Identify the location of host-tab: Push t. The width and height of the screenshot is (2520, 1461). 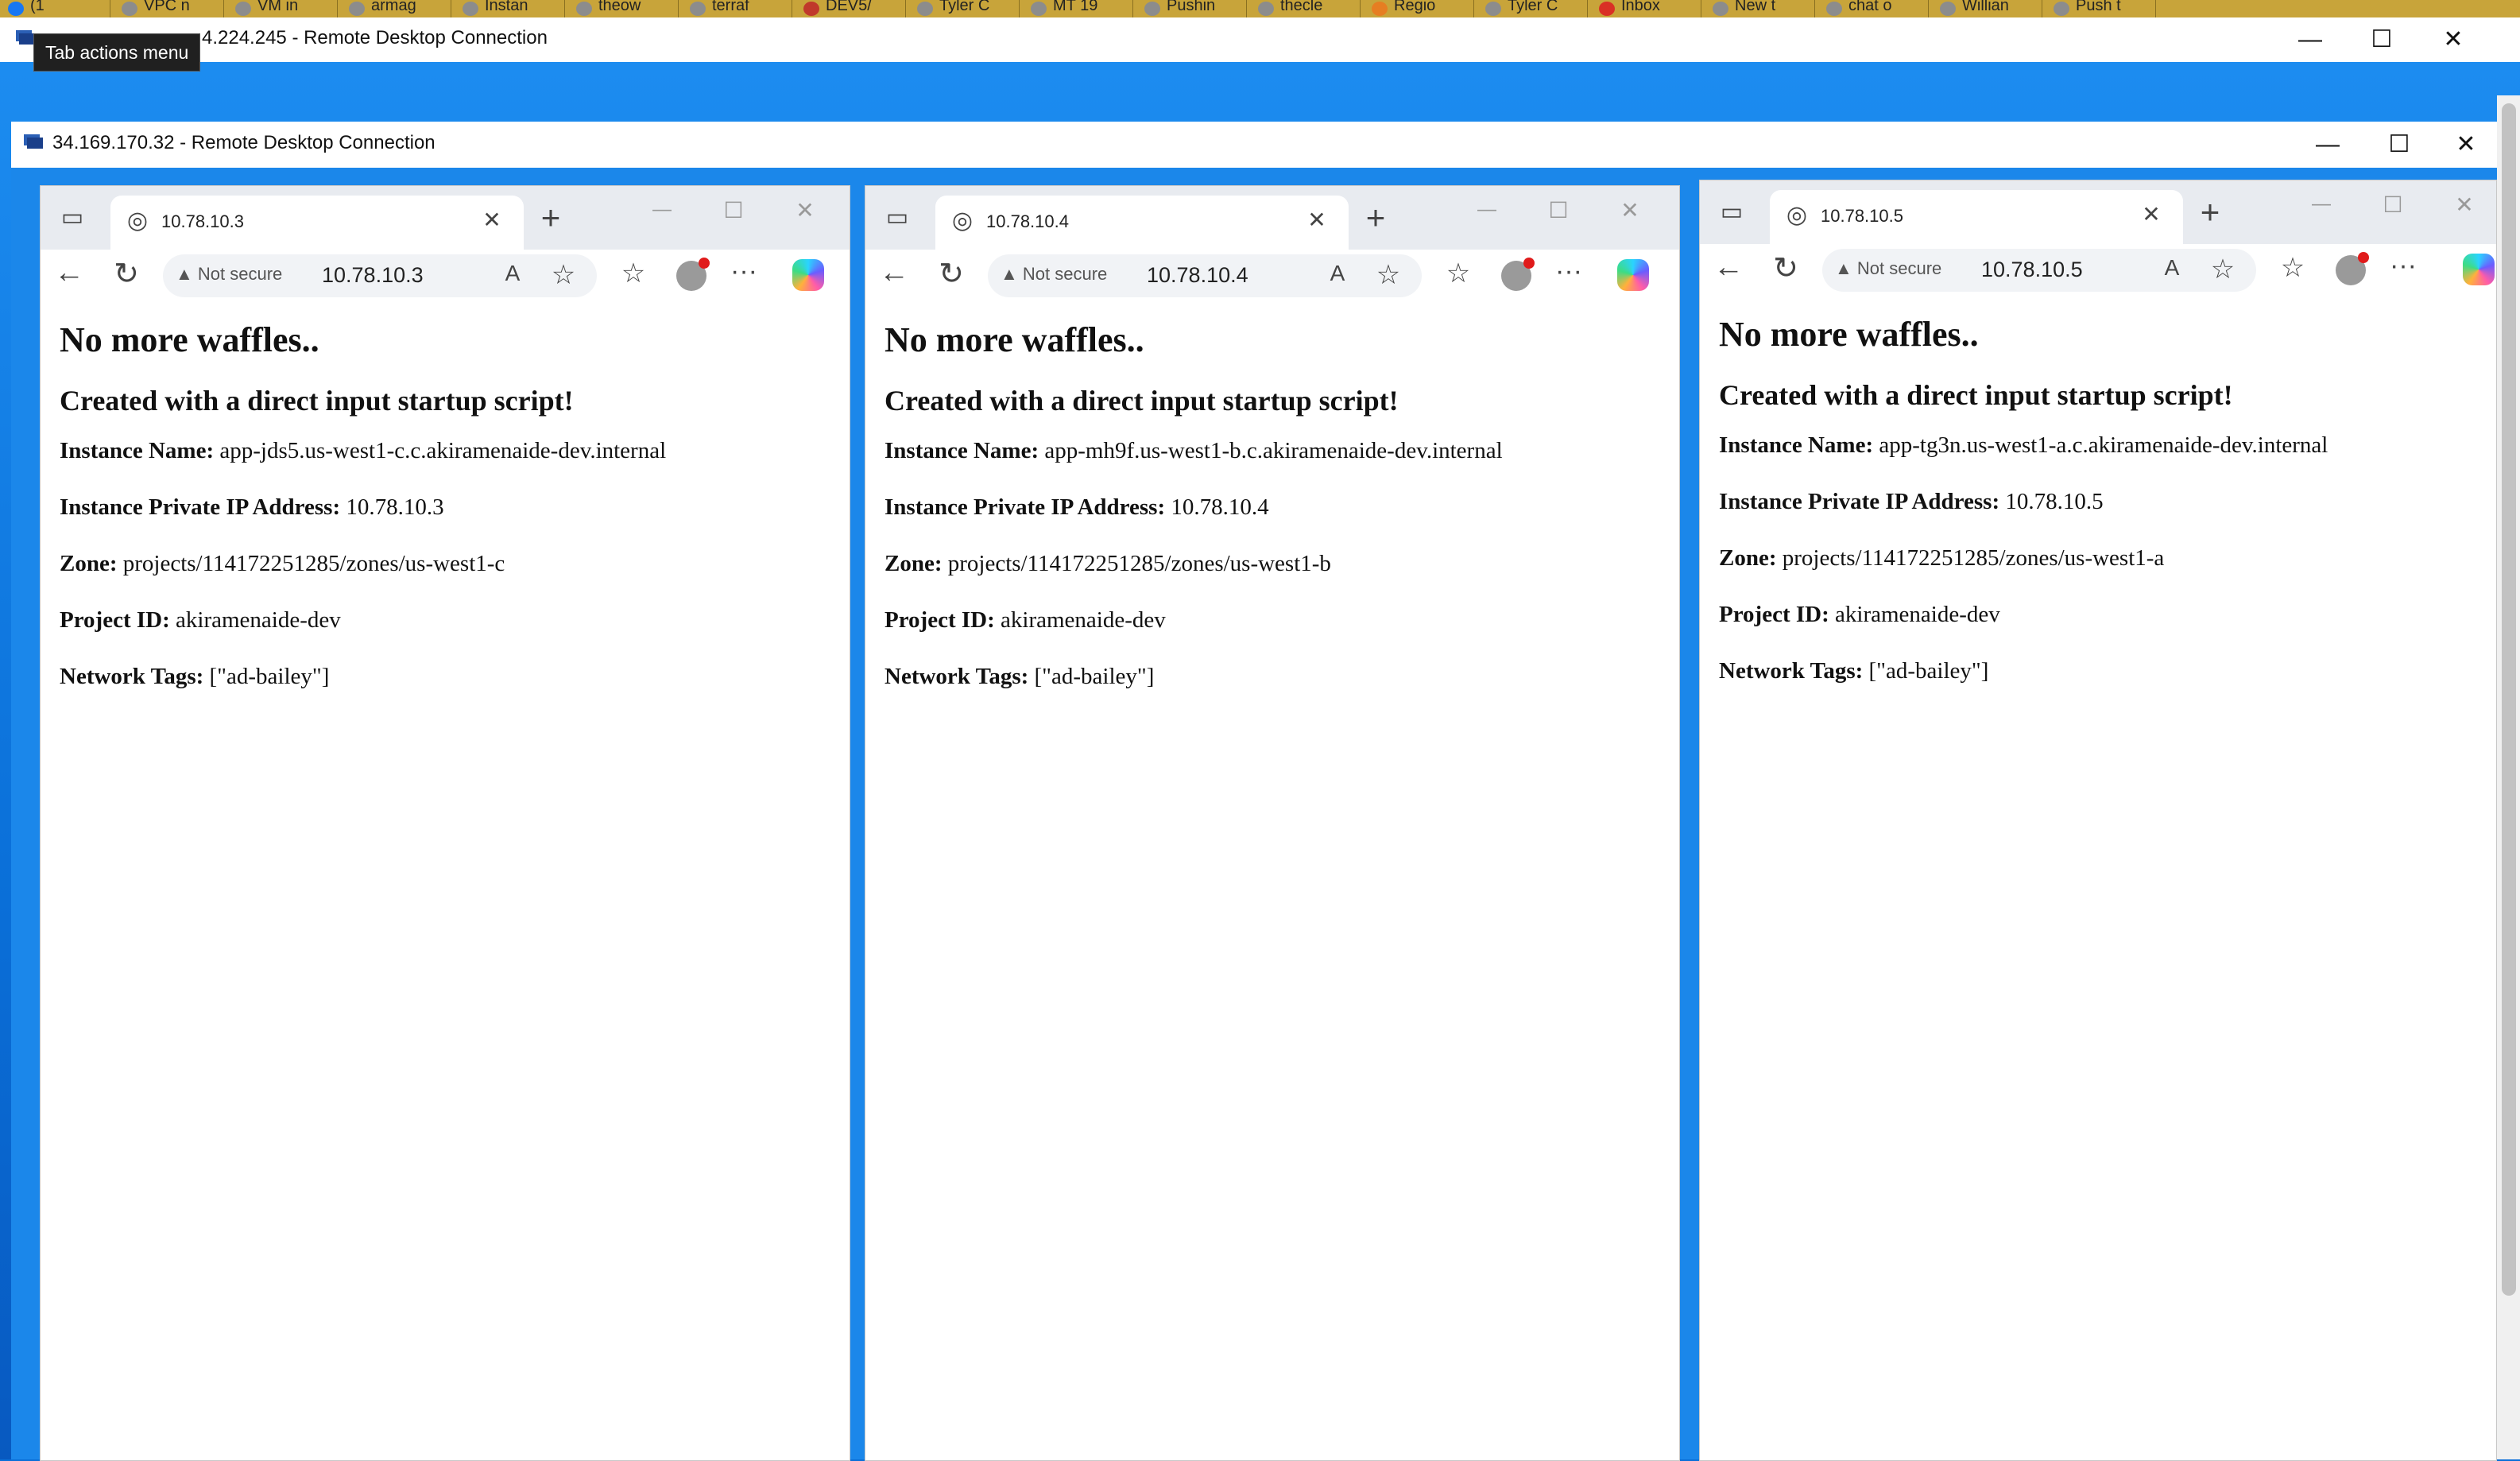
(2101, 8).